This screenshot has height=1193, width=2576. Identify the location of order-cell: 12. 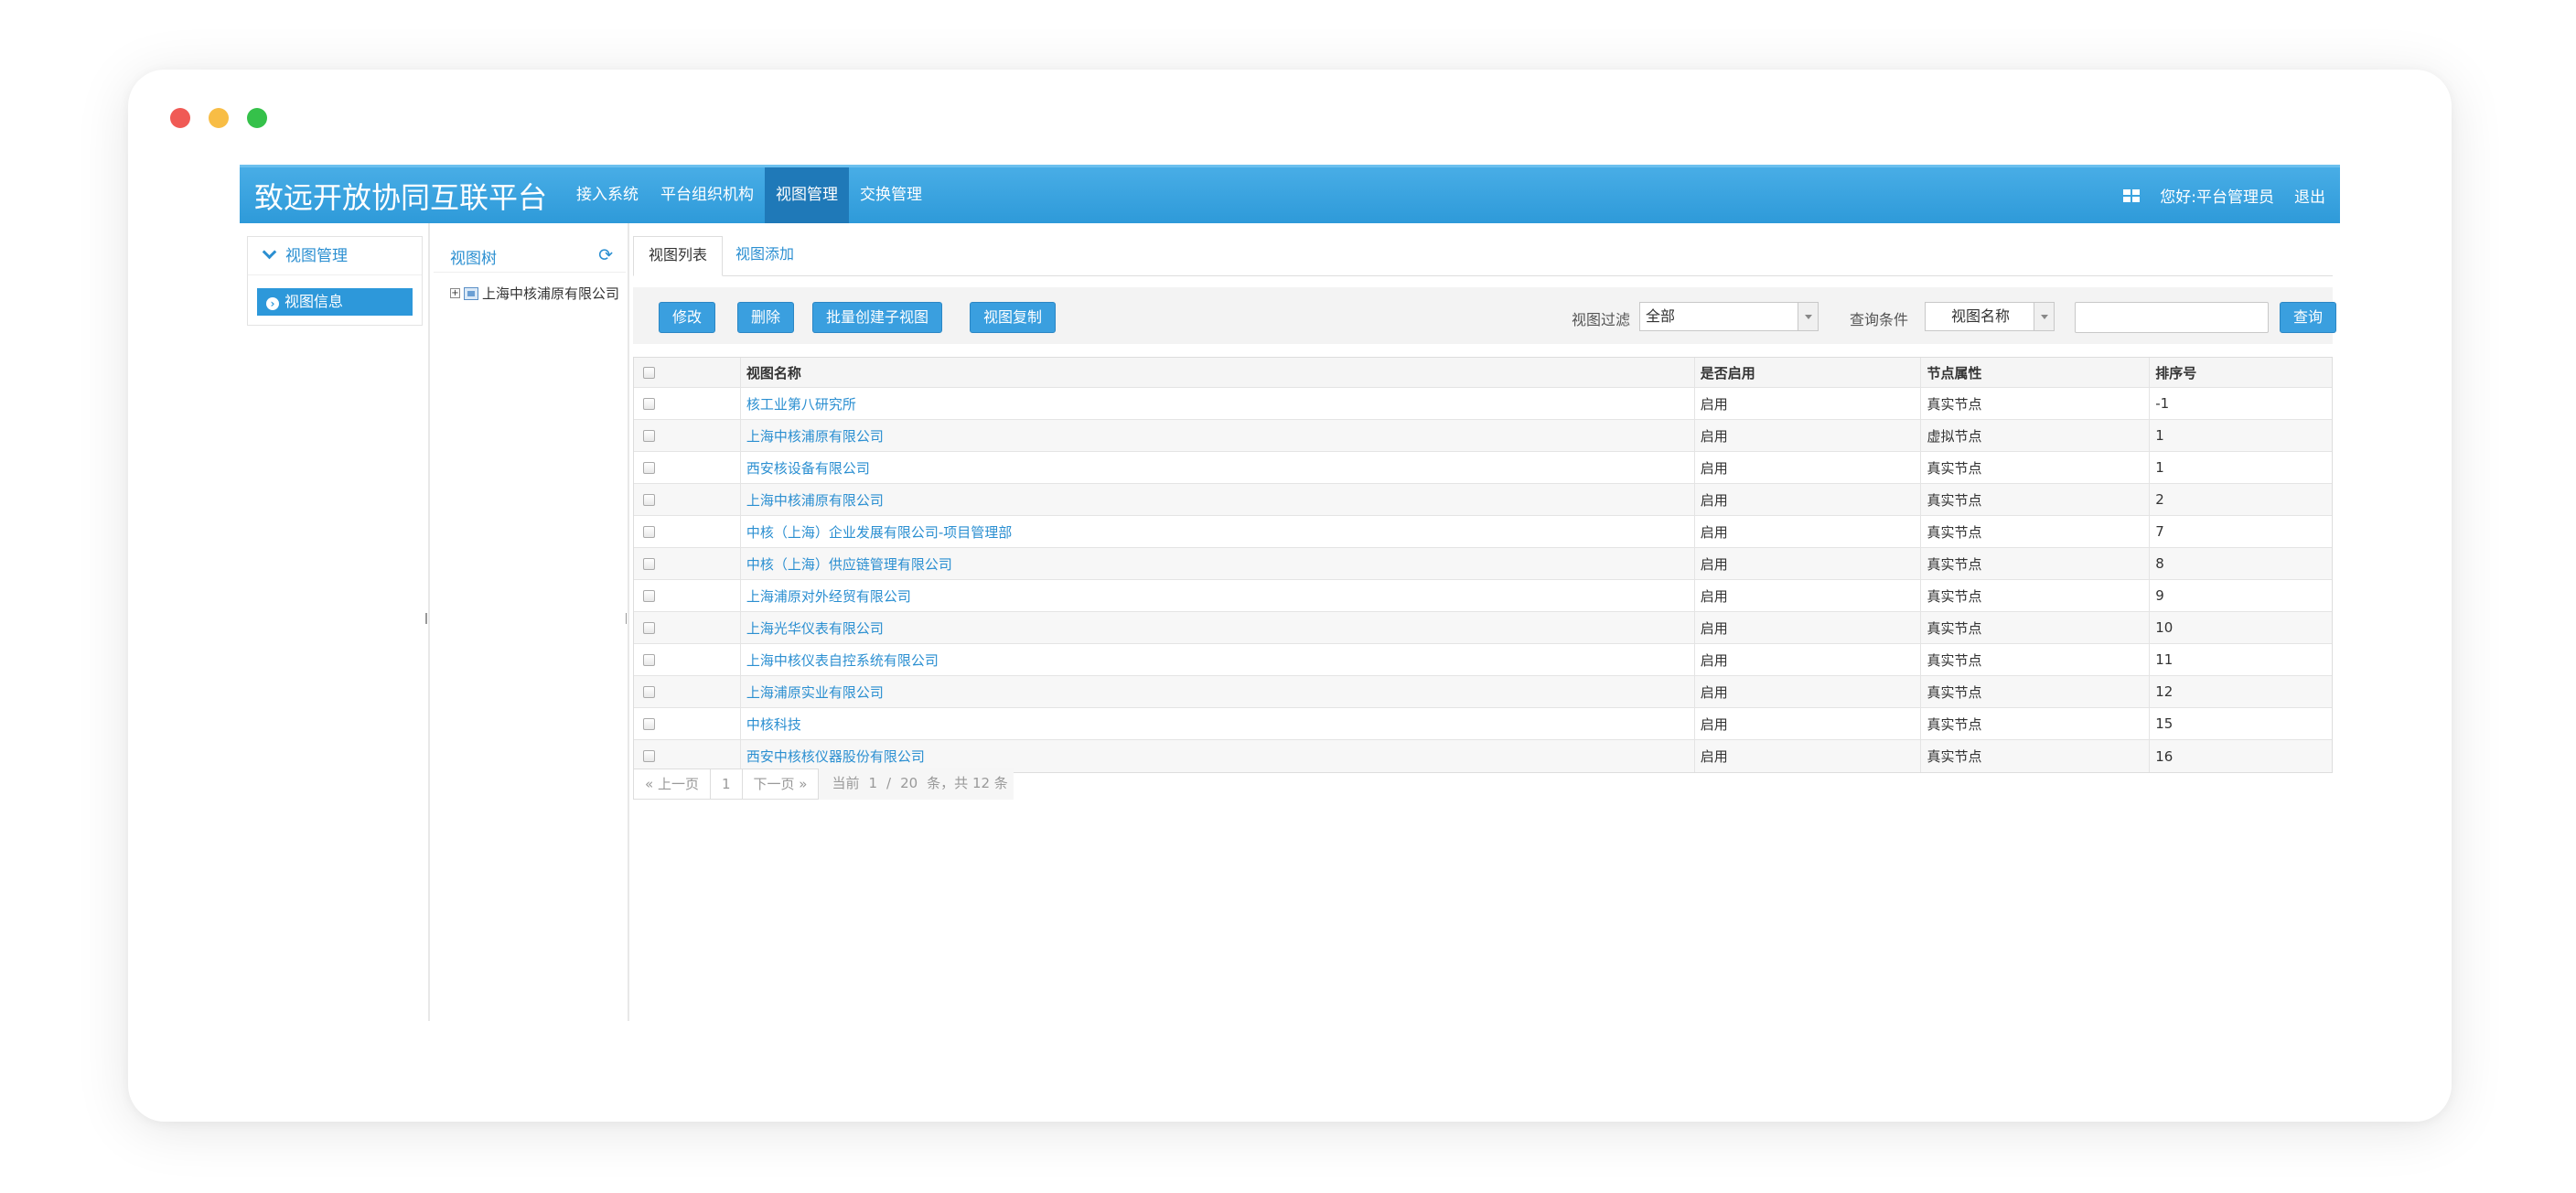
(2165, 691).